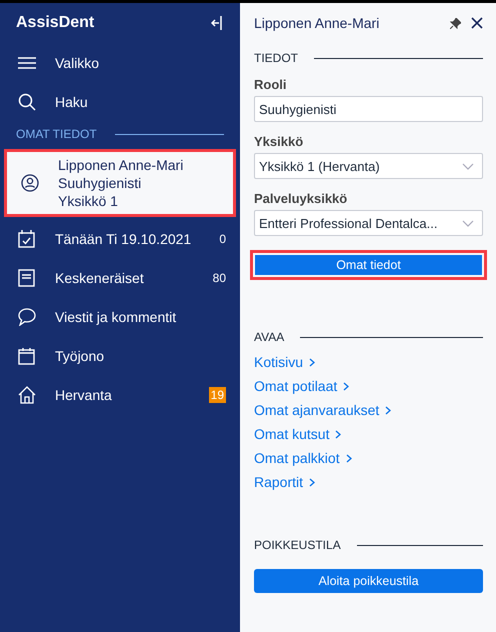 The width and height of the screenshot is (496, 632). What do you see at coordinates (26, 277) in the screenshot?
I see `document-icon` at bounding box center [26, 277].